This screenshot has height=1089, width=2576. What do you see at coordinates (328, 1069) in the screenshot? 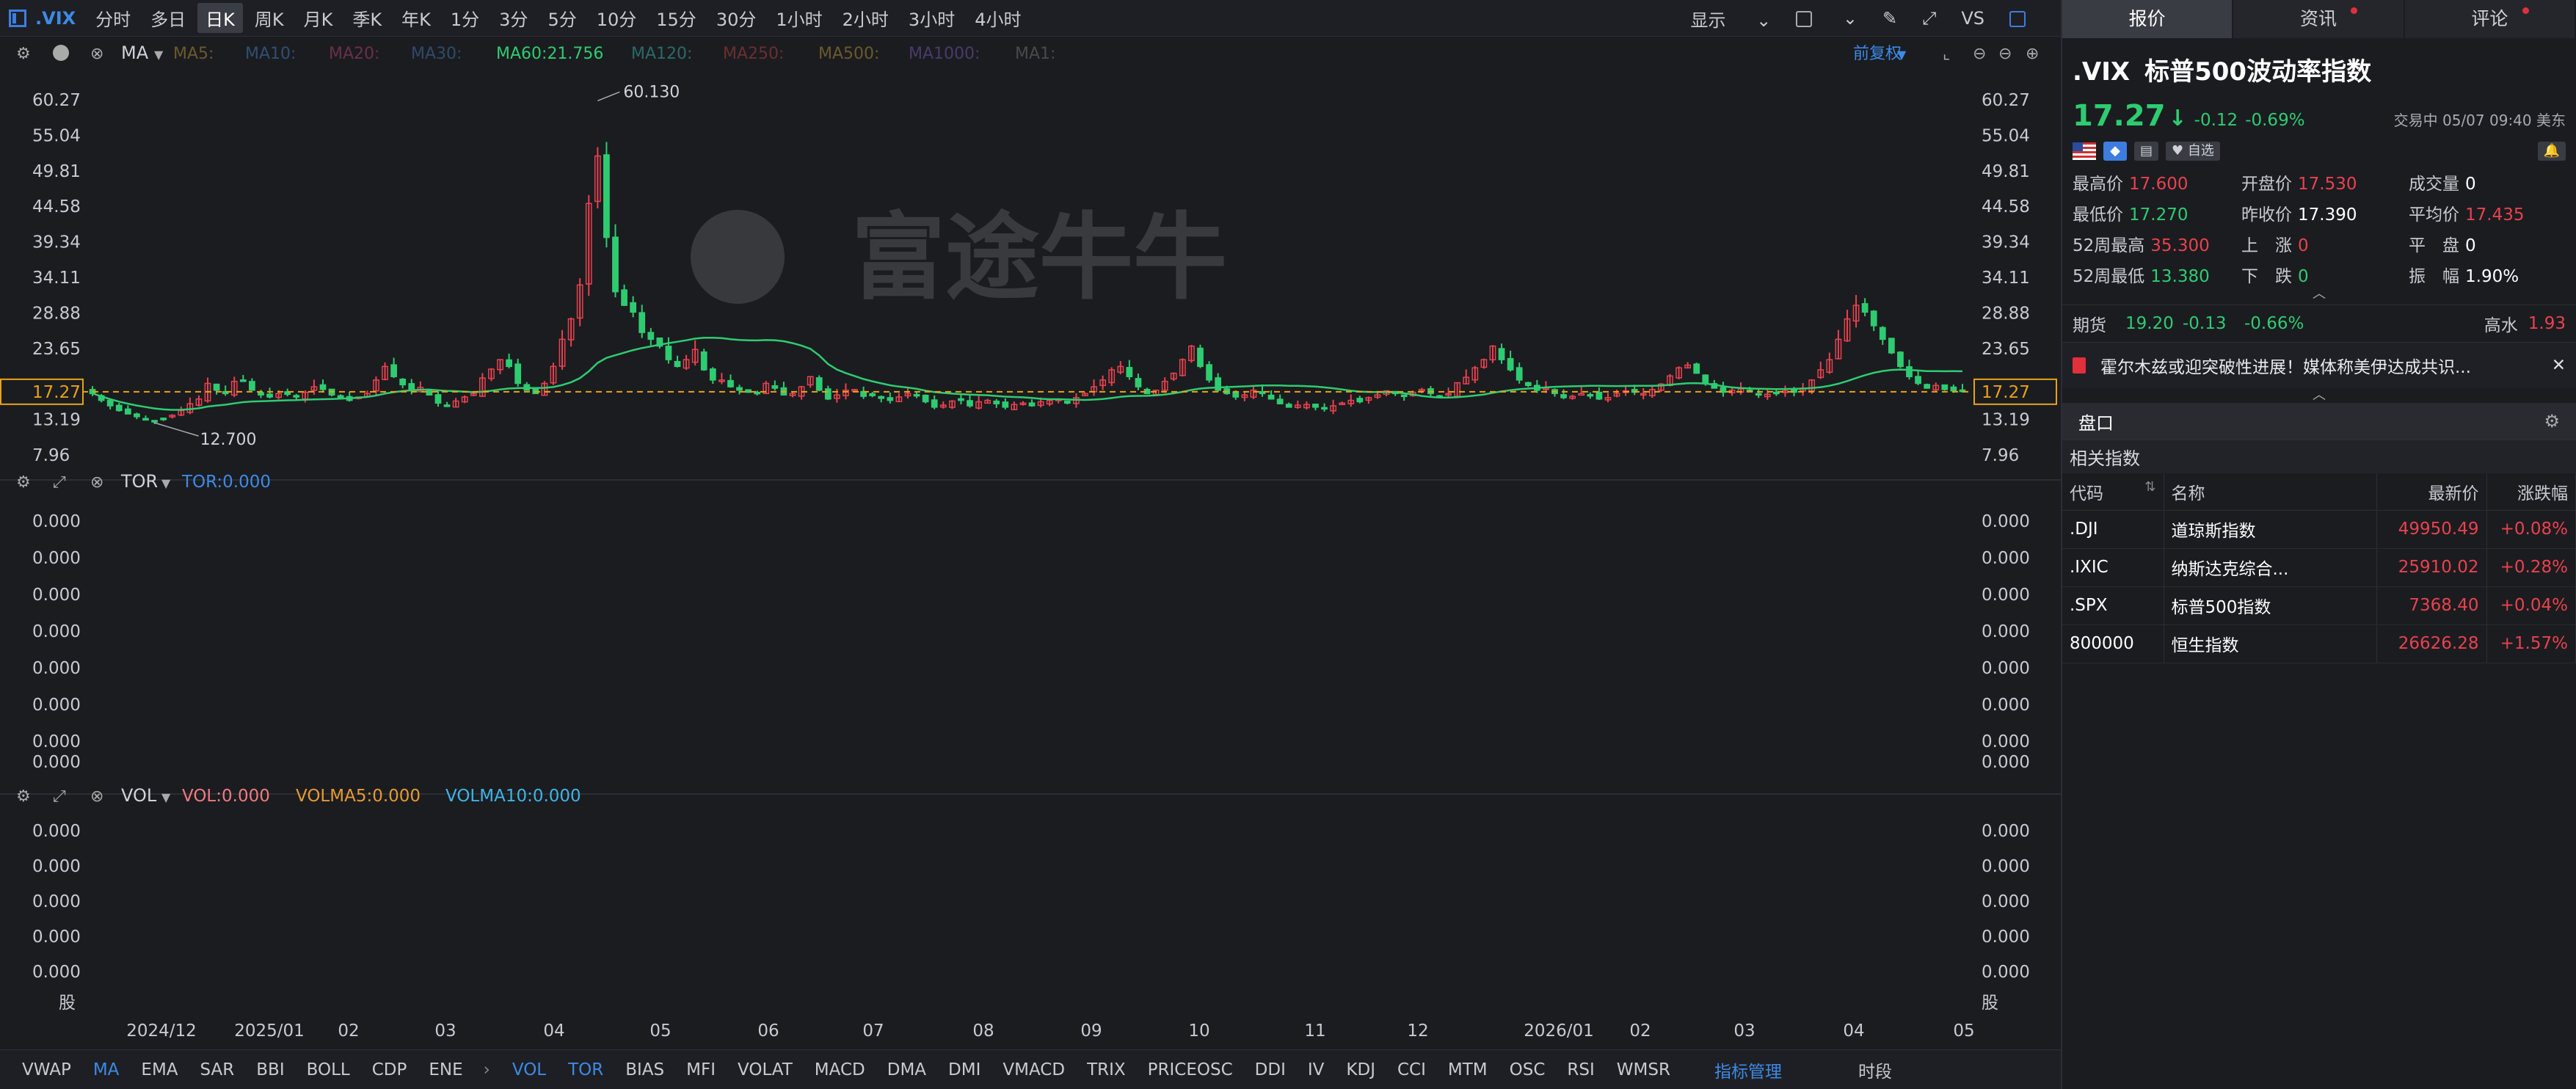
I see `indicator-tab: BOLL` at bounding box center [328, 1069].